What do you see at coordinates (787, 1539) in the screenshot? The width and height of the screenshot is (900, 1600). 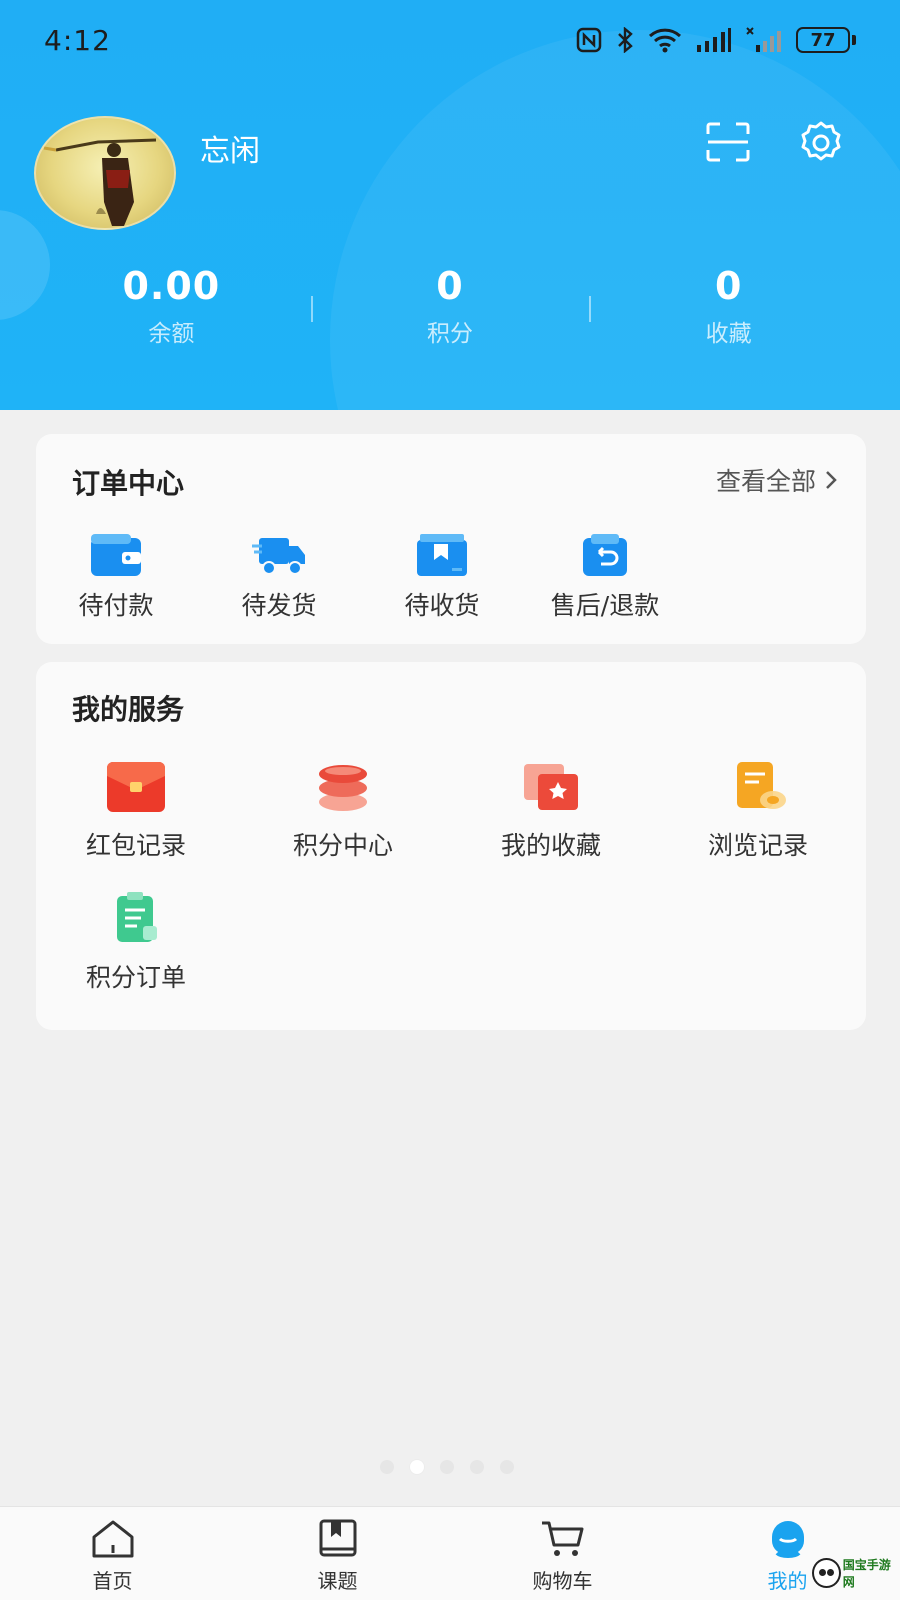 I see `profile-icon` at bounding box center [787, 1539].